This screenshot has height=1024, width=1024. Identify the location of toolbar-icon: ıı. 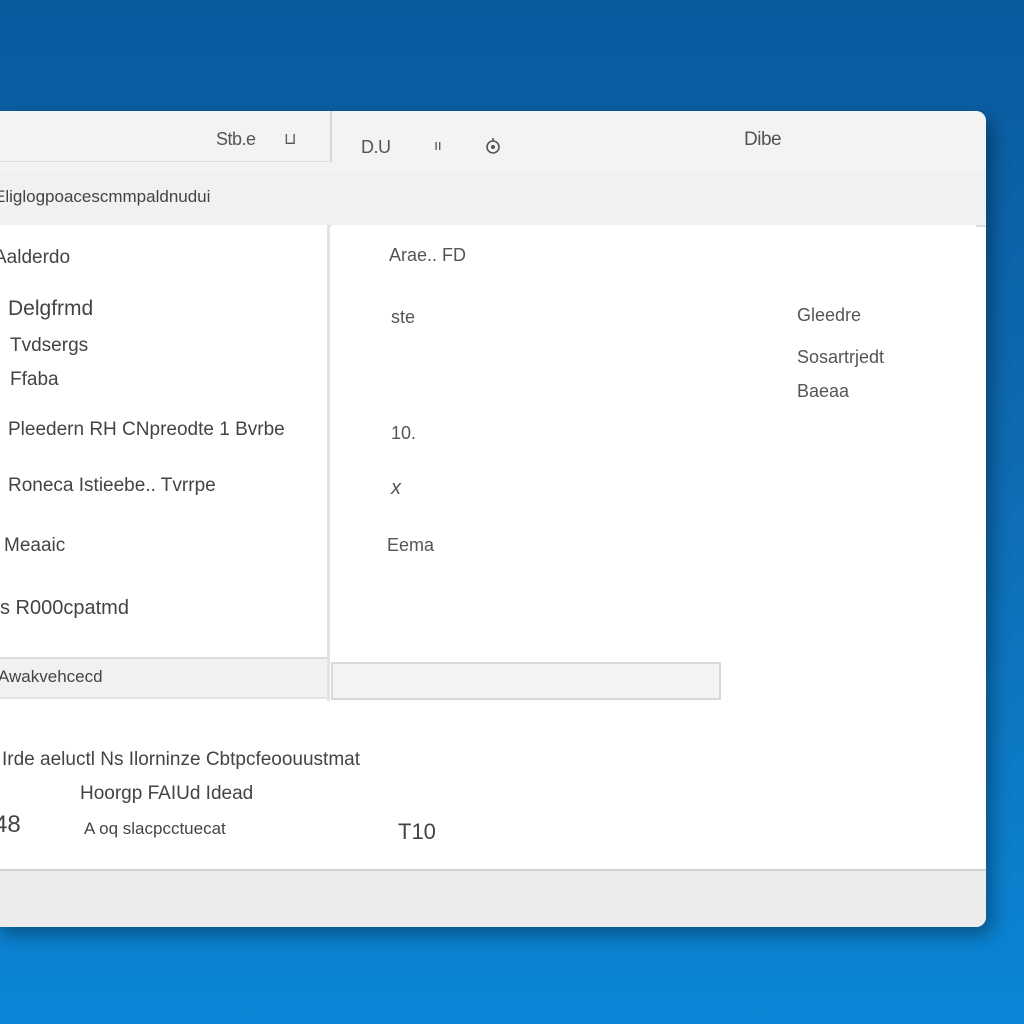
(438, 145).